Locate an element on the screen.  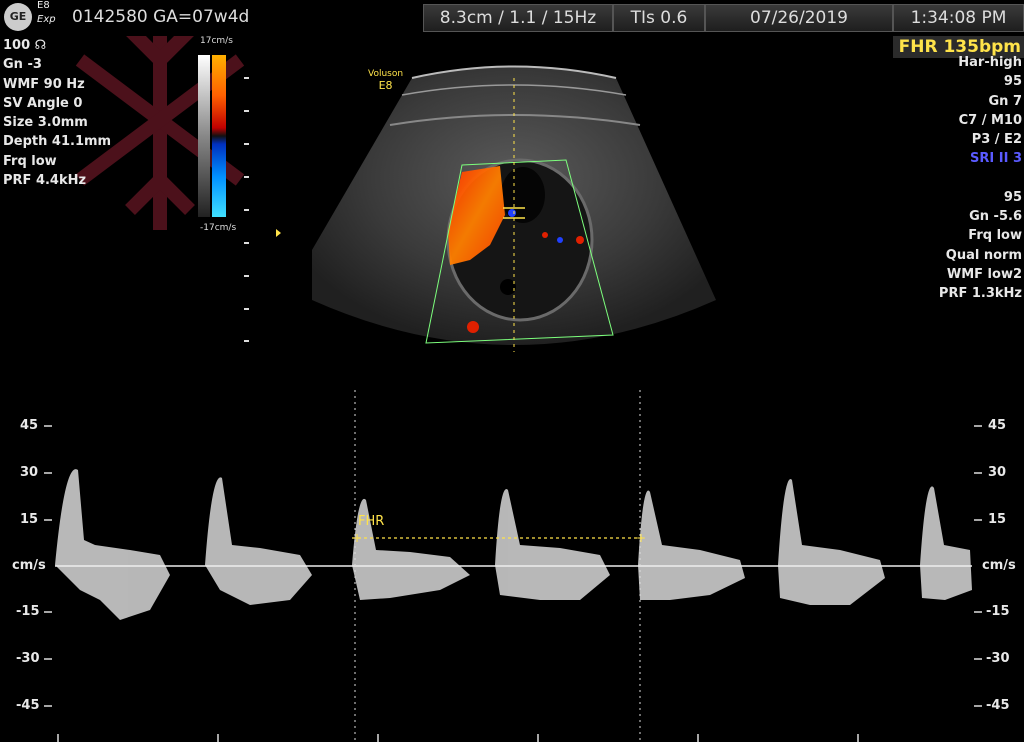
fhr-caliper-label: FHR is located at coordinates (371, 521).